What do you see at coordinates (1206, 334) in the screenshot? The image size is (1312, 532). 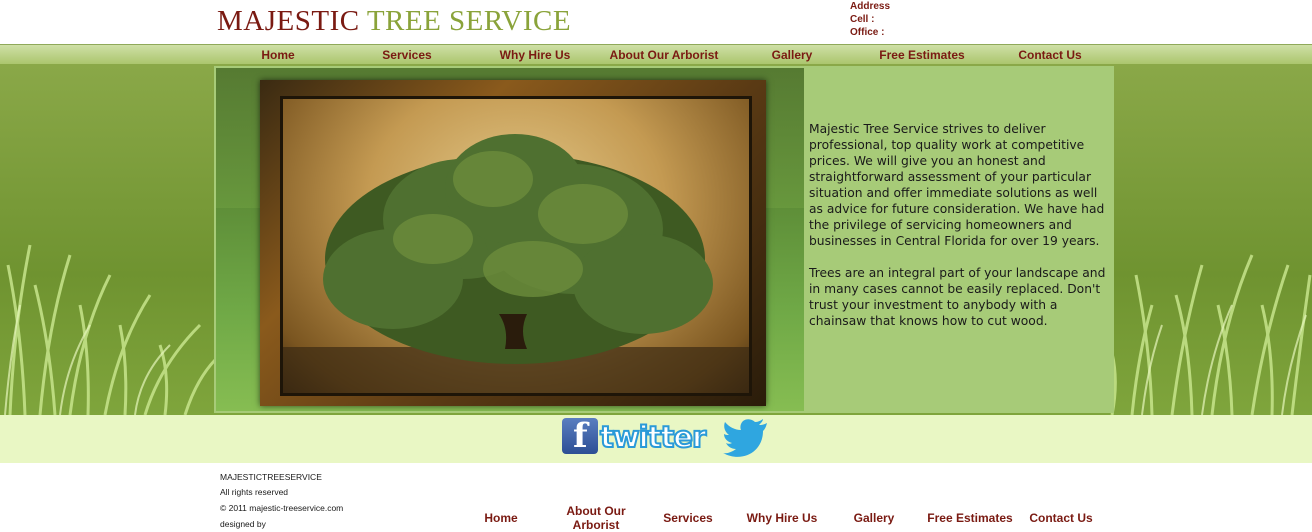 I see `grass-decoration-right` at bounding box center [1206, 334].